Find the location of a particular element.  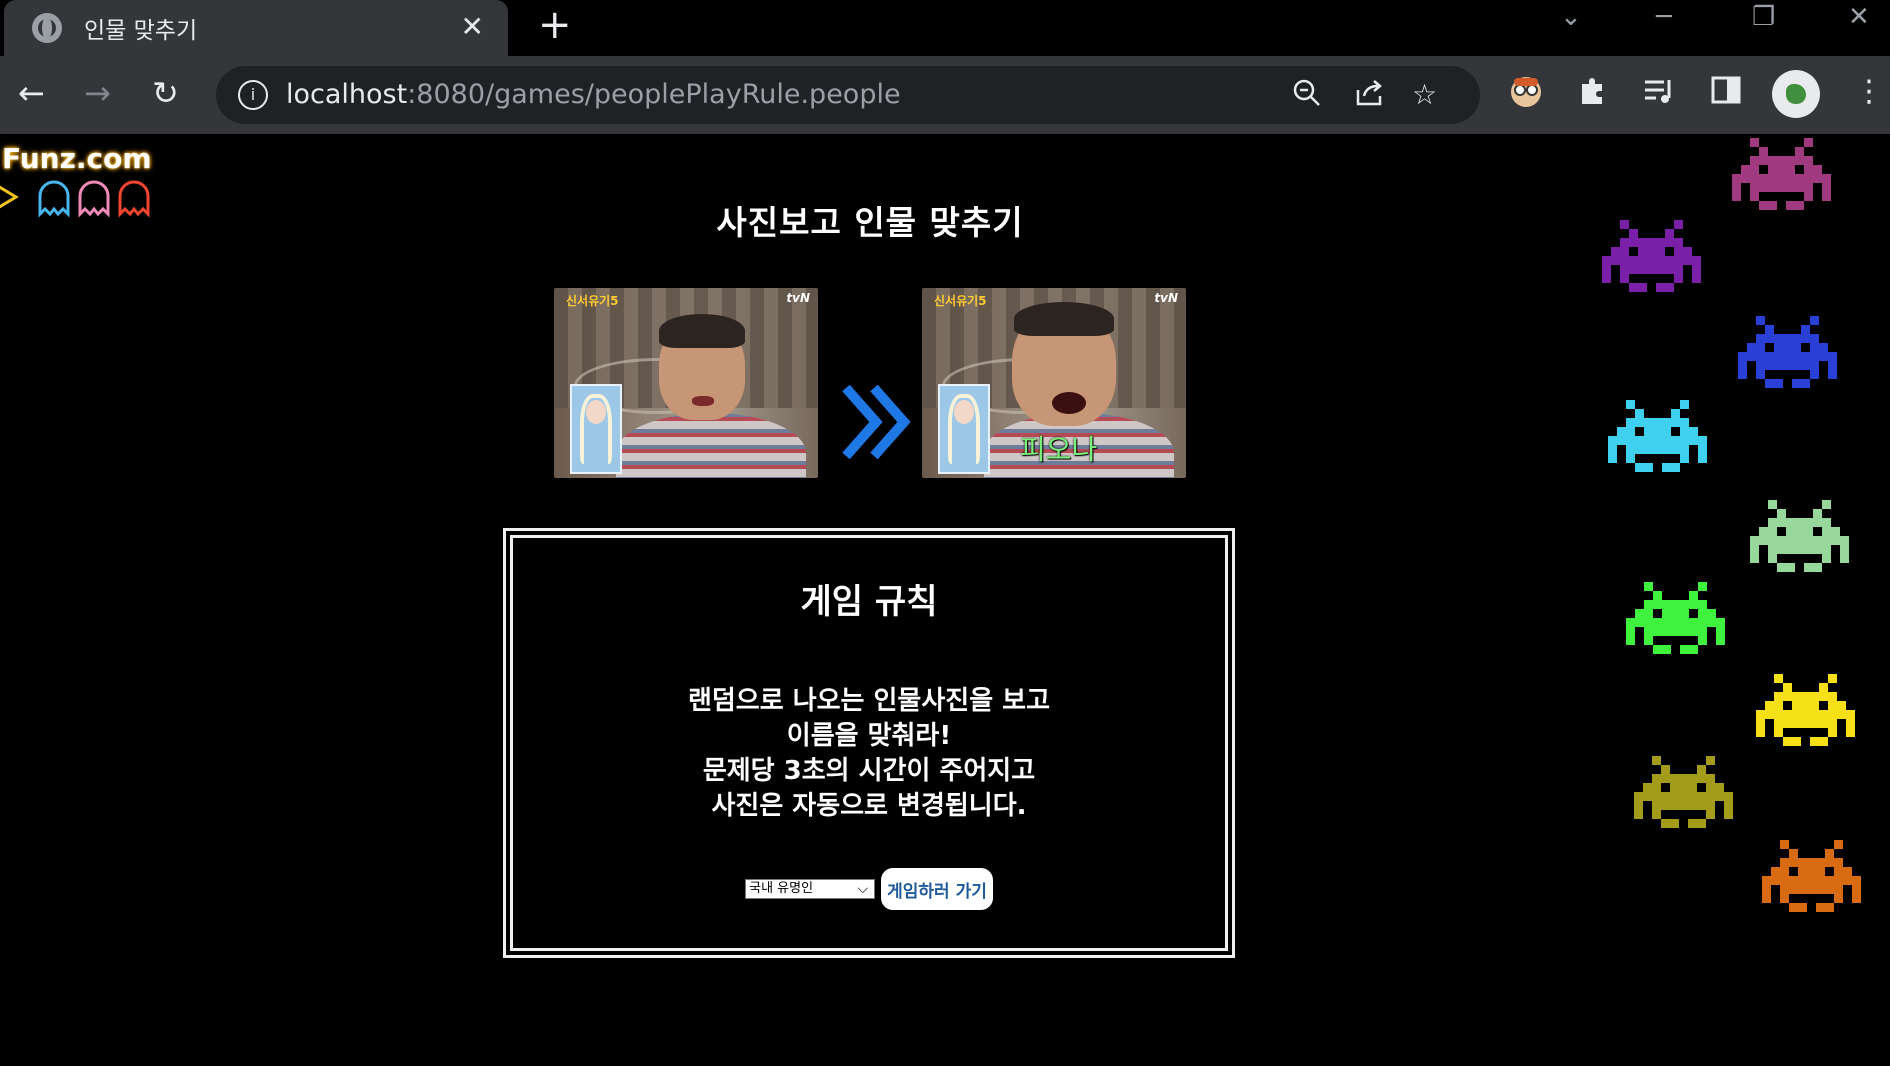

restore-icon: ❐ is located at coordinates (1763, 17).